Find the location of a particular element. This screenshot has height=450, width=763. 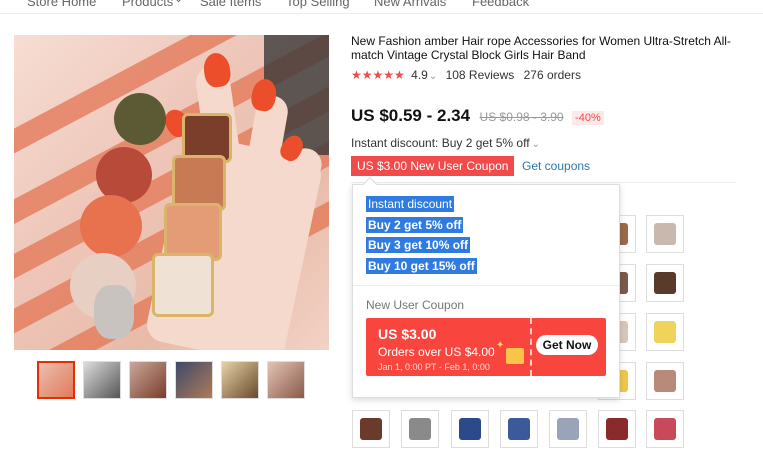

thumbnail-strip is located at coordinates (172, 380).